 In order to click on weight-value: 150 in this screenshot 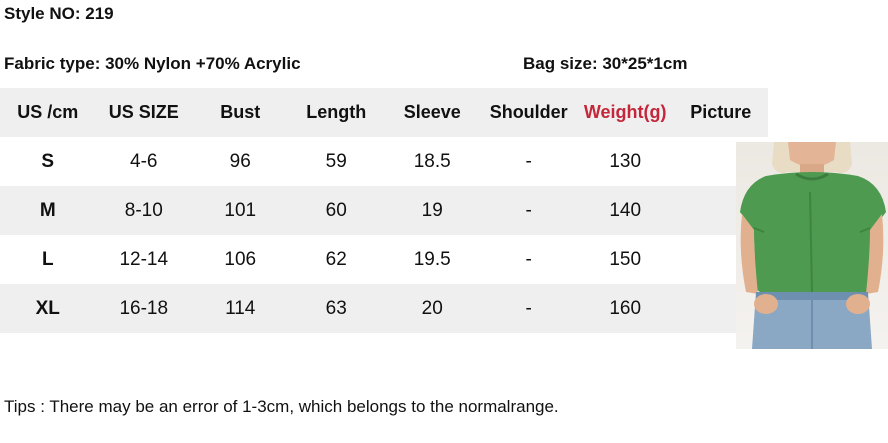, I will do `click(625, 259)`.